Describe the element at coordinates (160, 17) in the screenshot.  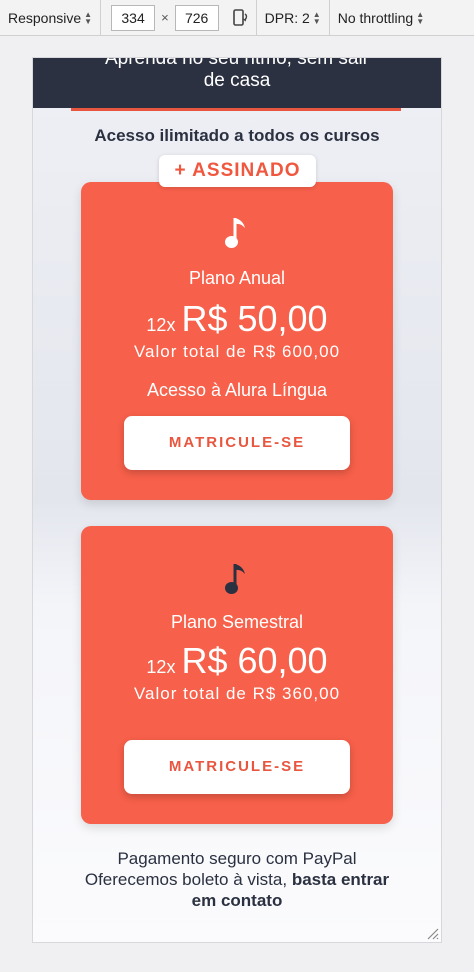
I see `dimensions-group: 334 × 726` at that location.